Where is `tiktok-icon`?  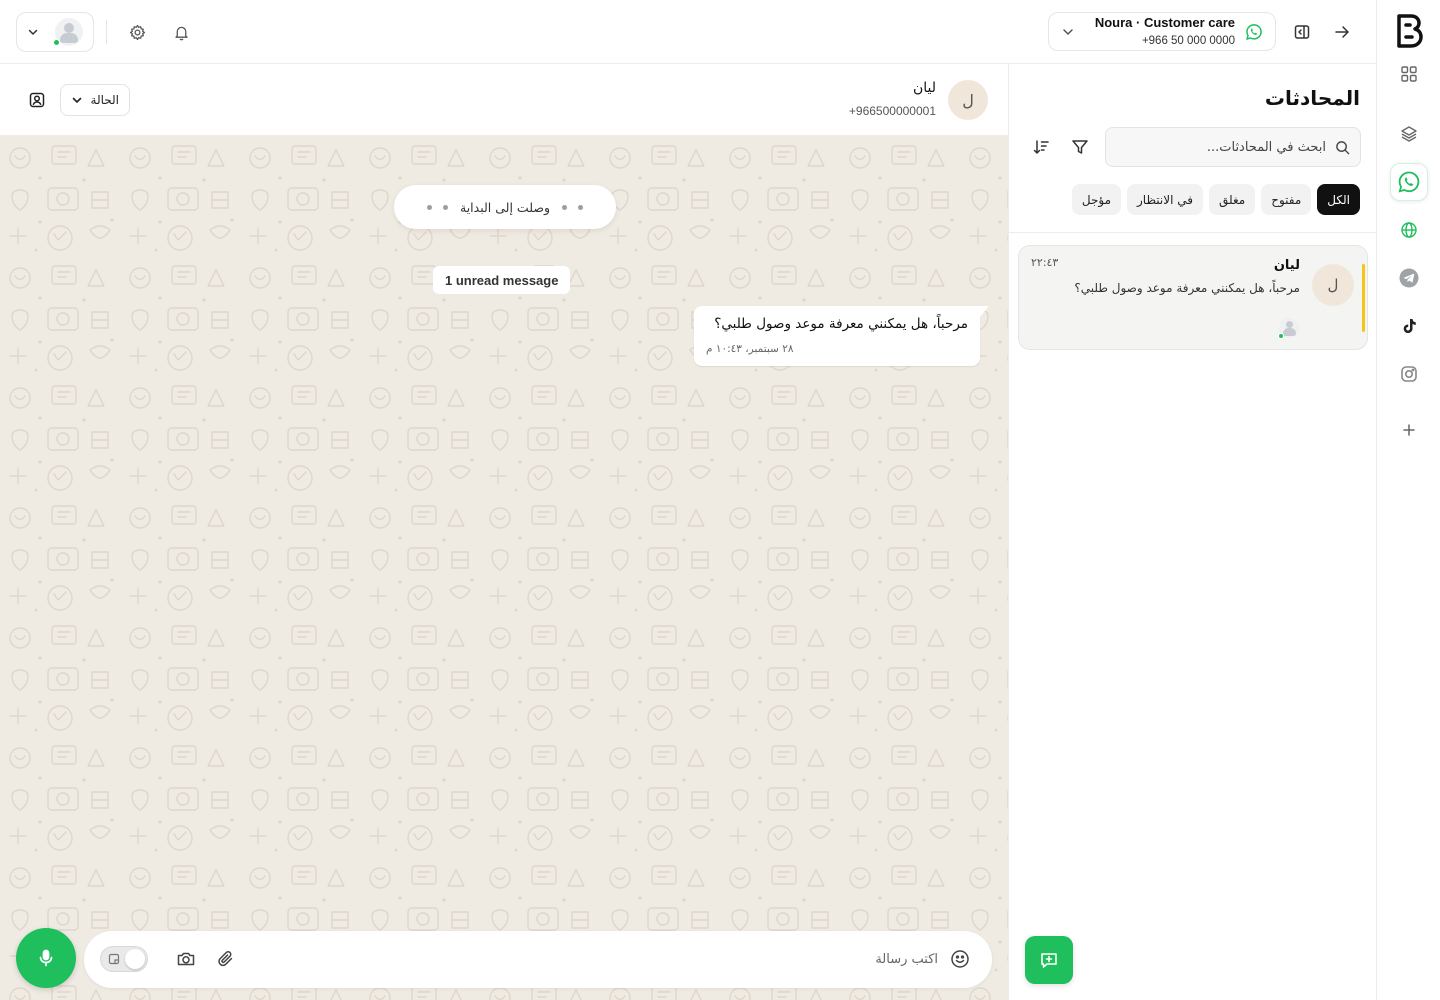 tiktok-icon is located at coordinates (1409, 326).